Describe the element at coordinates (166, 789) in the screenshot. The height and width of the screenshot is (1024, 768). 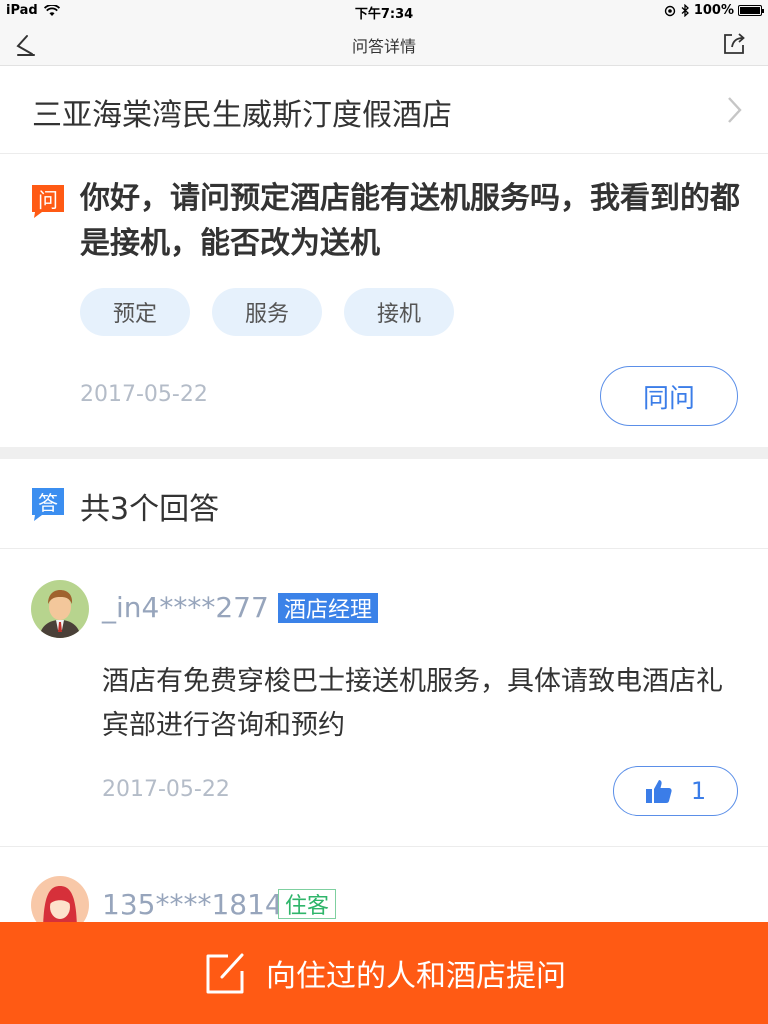
I see `answer-date: 2017-05-22` at that location.